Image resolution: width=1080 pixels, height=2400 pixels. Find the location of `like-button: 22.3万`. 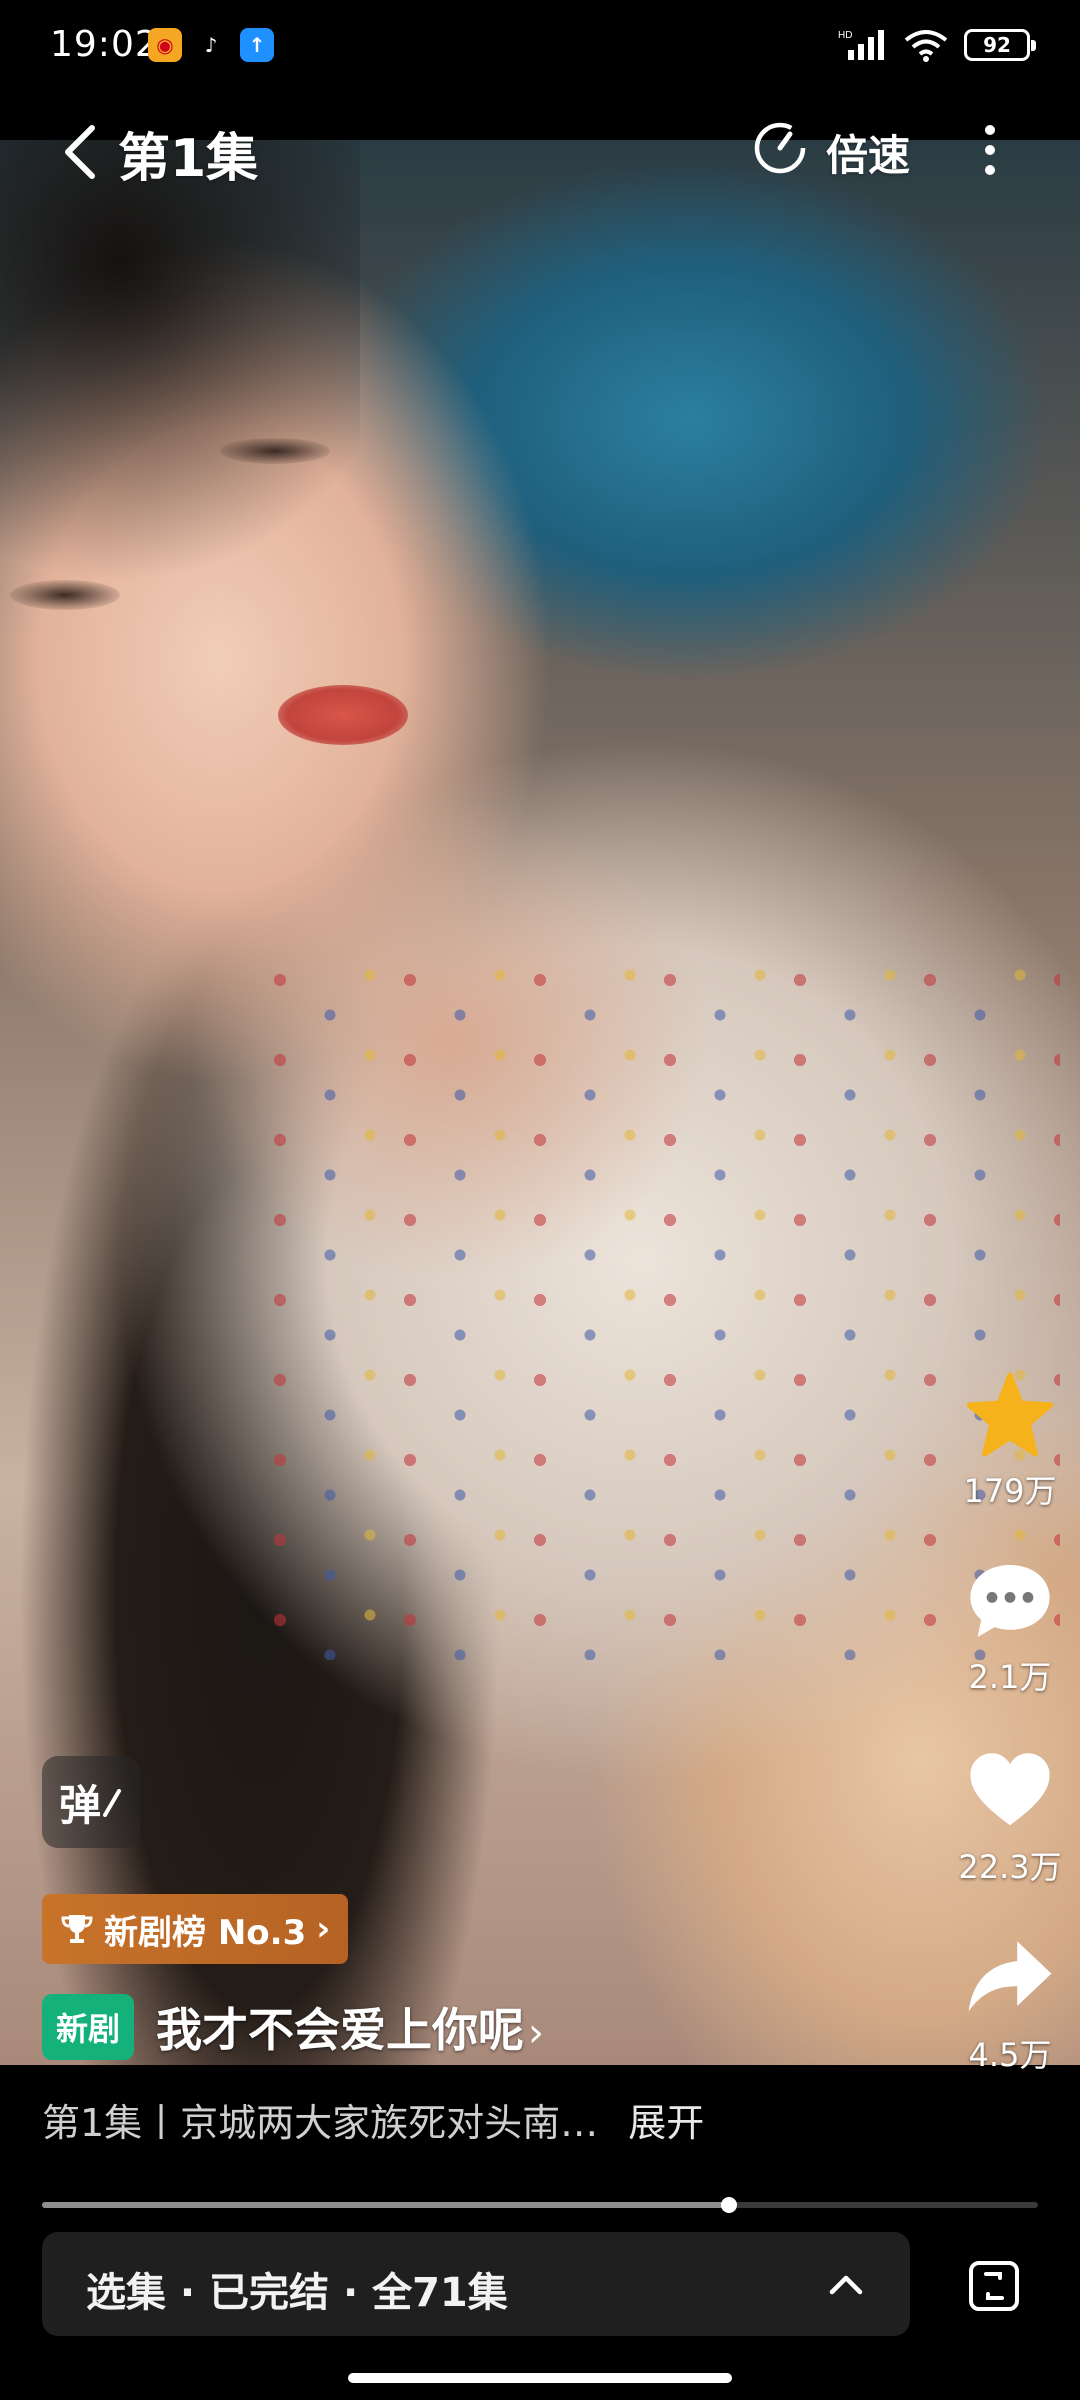

like-button: 22.3万 is located at coordinates (1010, 1817).